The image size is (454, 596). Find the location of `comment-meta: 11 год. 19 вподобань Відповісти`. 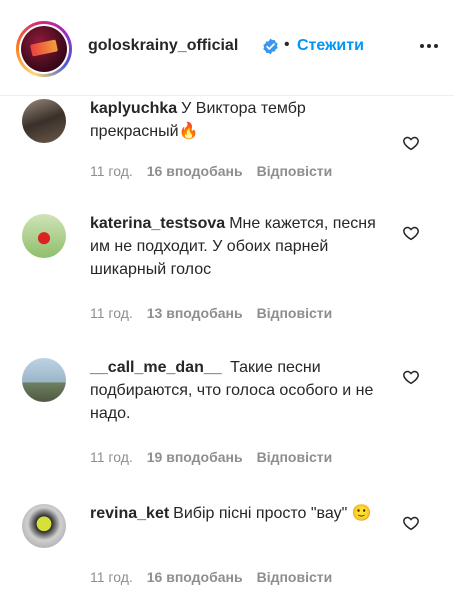

comment-meta: 11 год. 19 вподобань Відповісти is located at coordinates (218, 457).